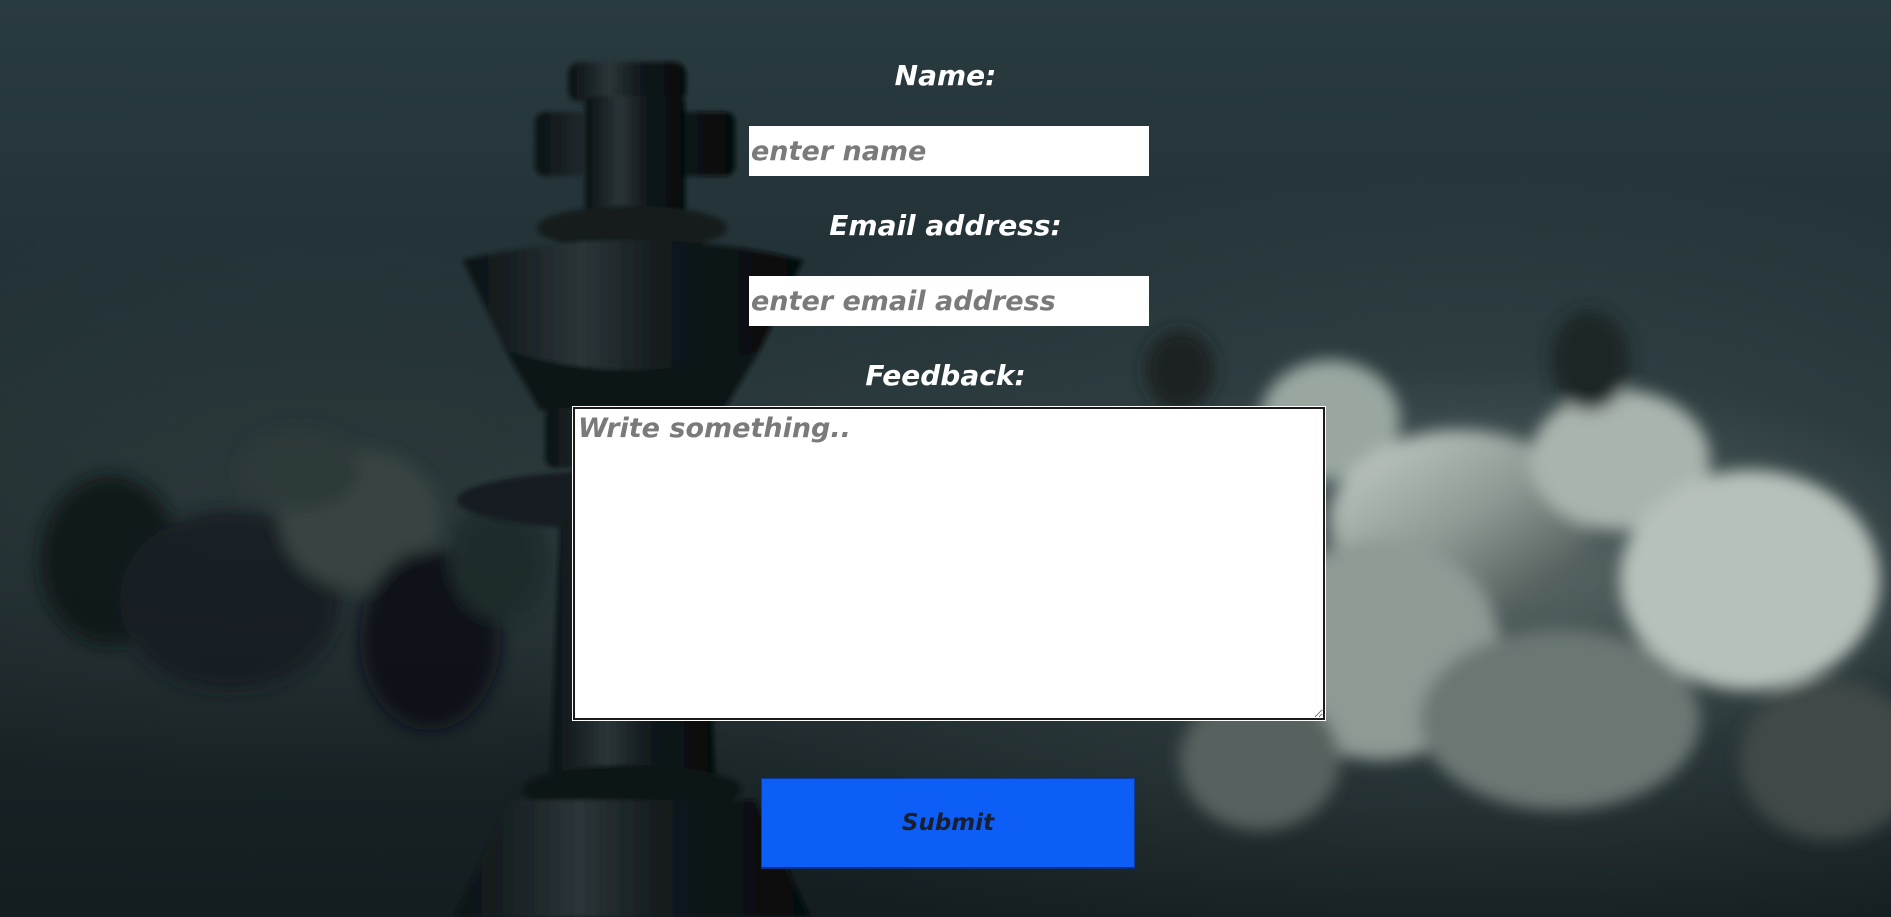  Describe the element at coordinates (949, 151) in the screenshot. I see `name-input` at that location.